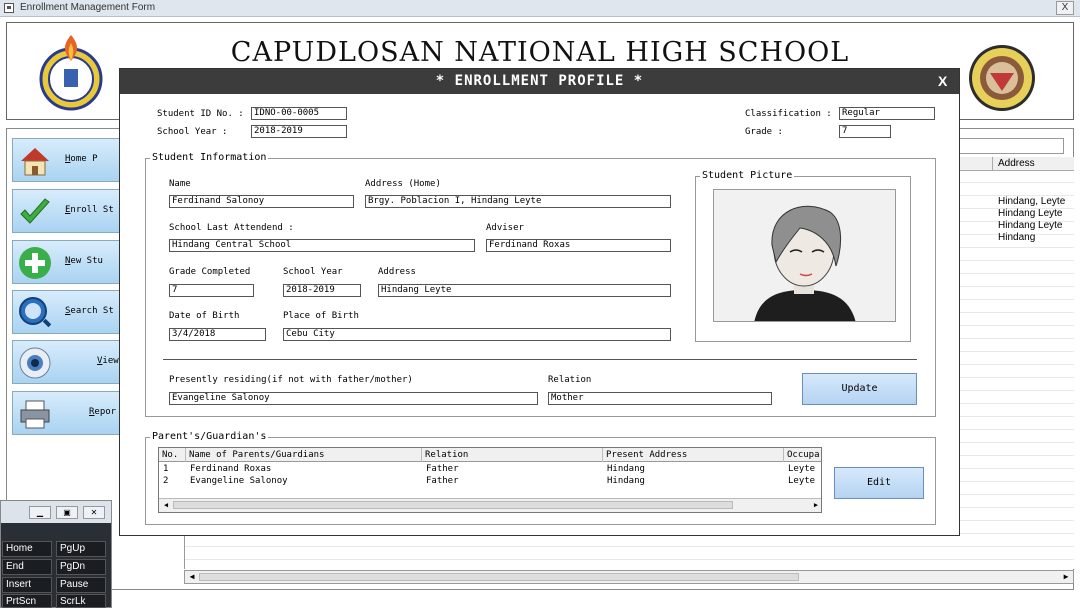 The height and width of the screenshot is (608, 1080). What do you see at coordinates (108, 361) in the screenshot?
I see `nav-view-label: View` at bounding box center [108, 361].